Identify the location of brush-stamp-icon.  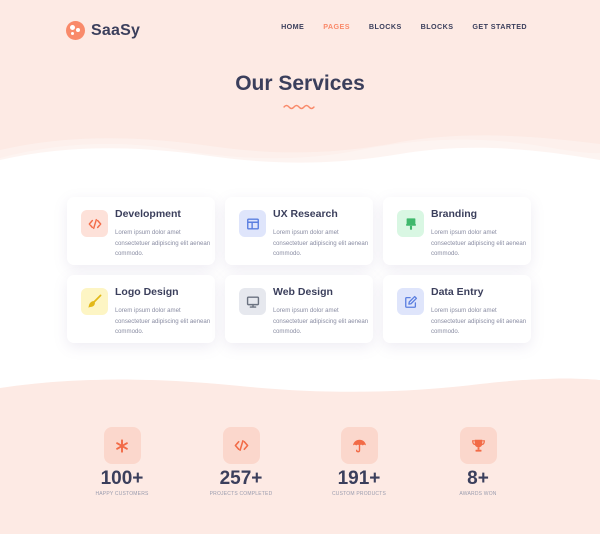
(410, 223).